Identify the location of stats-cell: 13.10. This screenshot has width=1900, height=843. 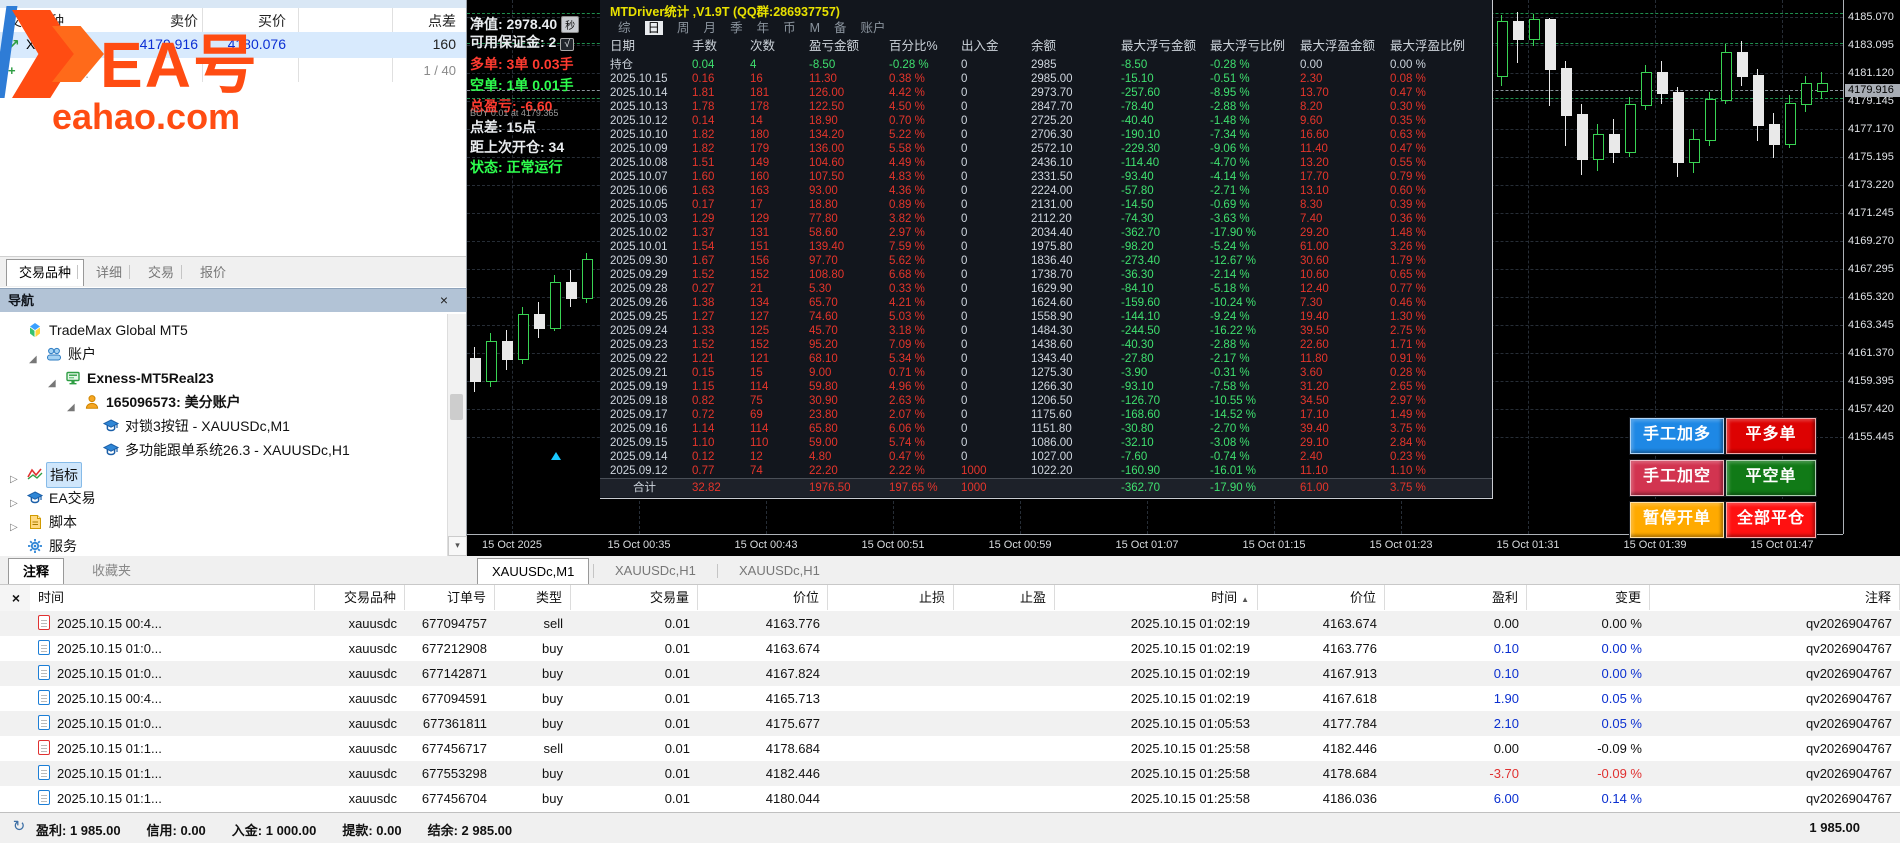
(1314, 191).